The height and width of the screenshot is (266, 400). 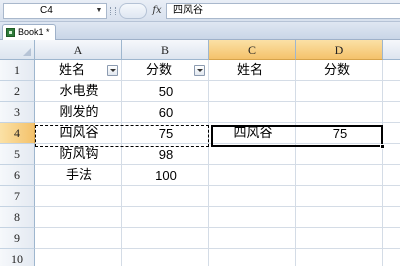 What do you see at coordinates (200, 31) in the screenshot?
I see `workbook-tab-strip: Book1 *` at bounding box center [200, 31].